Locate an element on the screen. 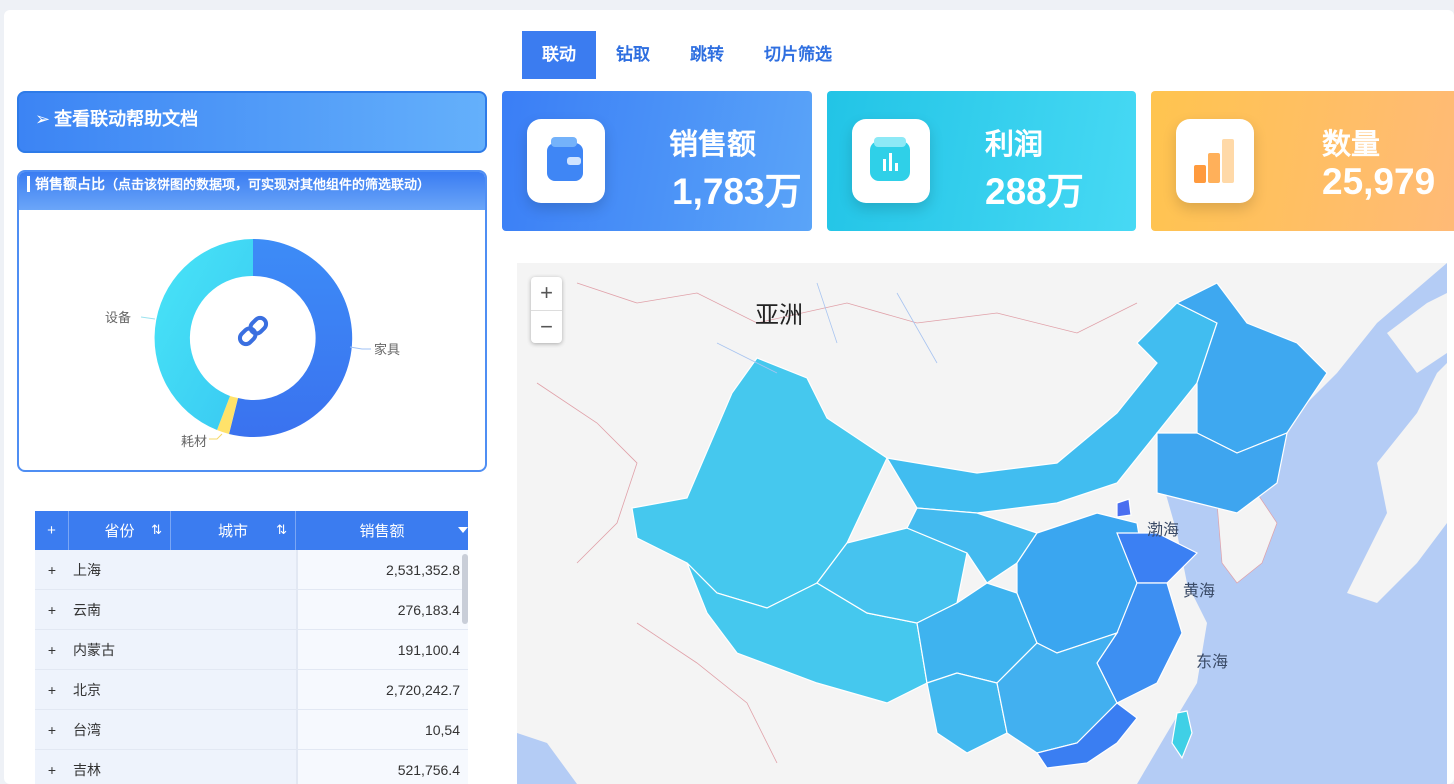 The image size is (1454, 784). cell-province: 吉林 is located at coordinates (182, 767).